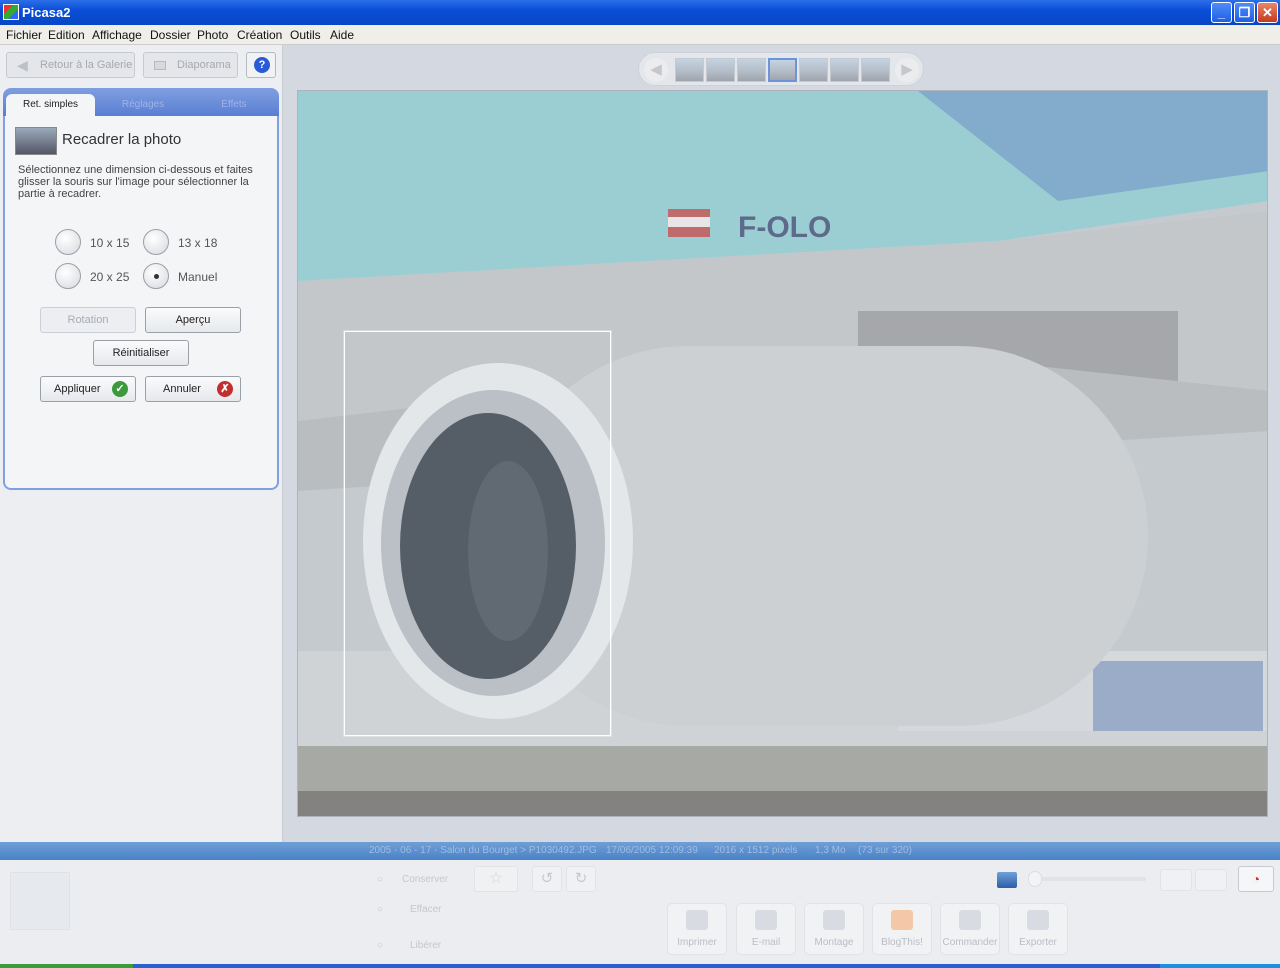  What do you see at coordinates (305, 35) in the screenshot?
I see `menu-outils: Outils` at bounding box center [305, 35].